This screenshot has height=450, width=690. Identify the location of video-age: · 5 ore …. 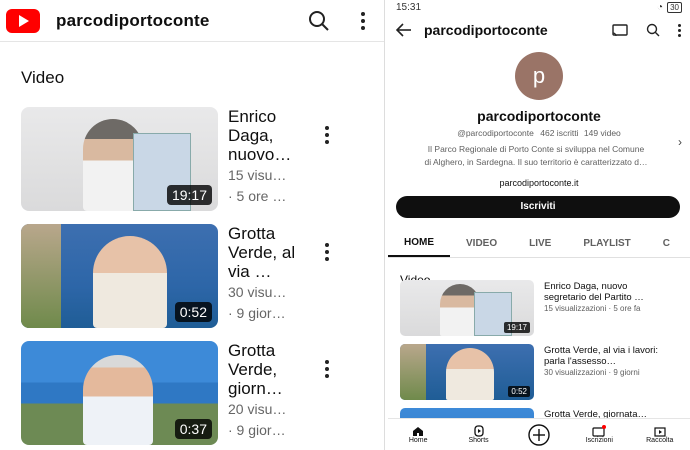
(257, 196).